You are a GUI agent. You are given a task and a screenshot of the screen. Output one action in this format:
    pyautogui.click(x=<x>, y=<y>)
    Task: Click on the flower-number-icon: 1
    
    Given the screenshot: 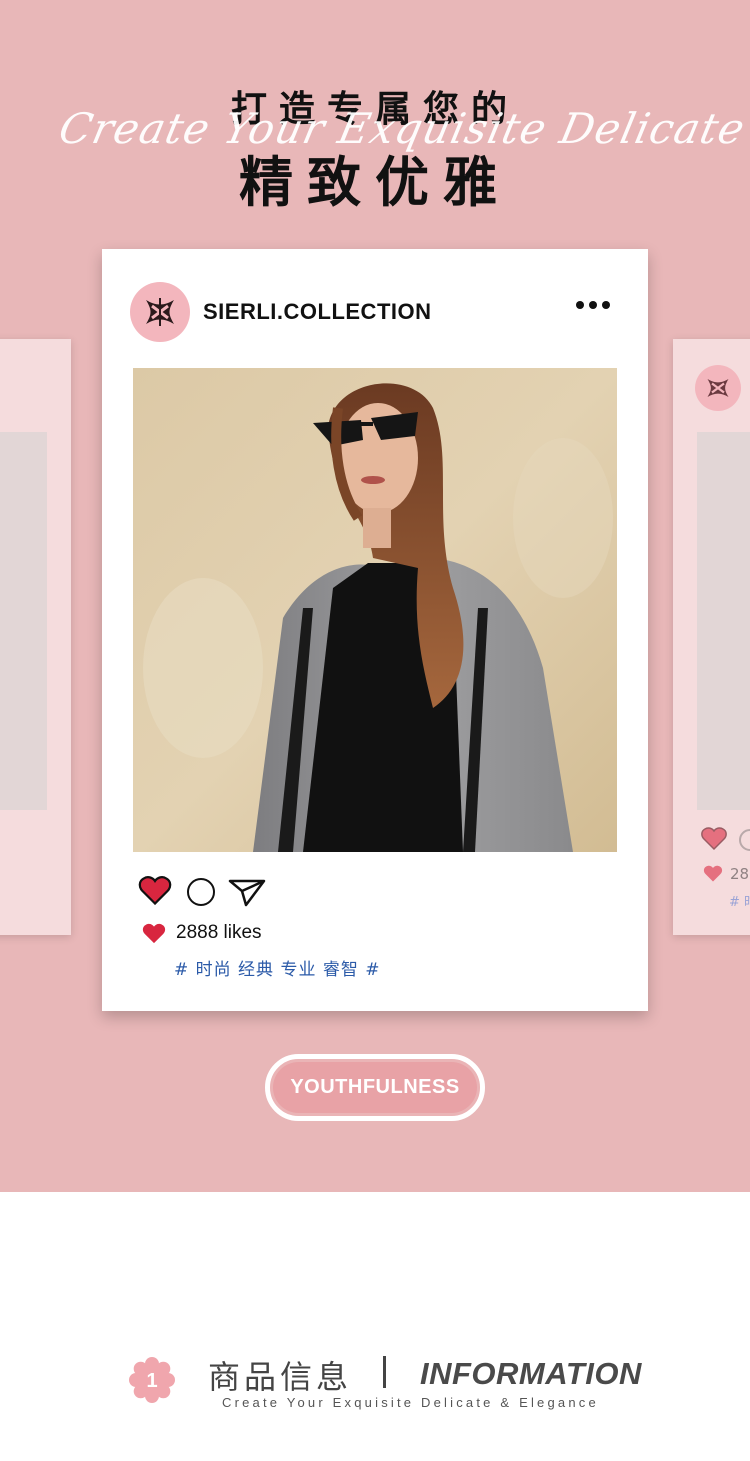 What is the action you would take?
    pyautogui.click(x=152, y=1380)
    